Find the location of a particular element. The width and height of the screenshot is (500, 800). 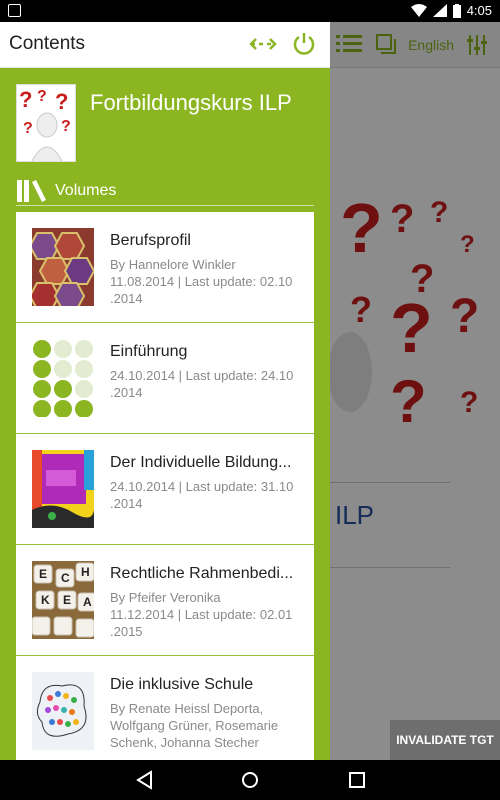

volume-dates: 24.10.2014 | Last update: 24.10 .2014 is located at coordinates (202, 384).